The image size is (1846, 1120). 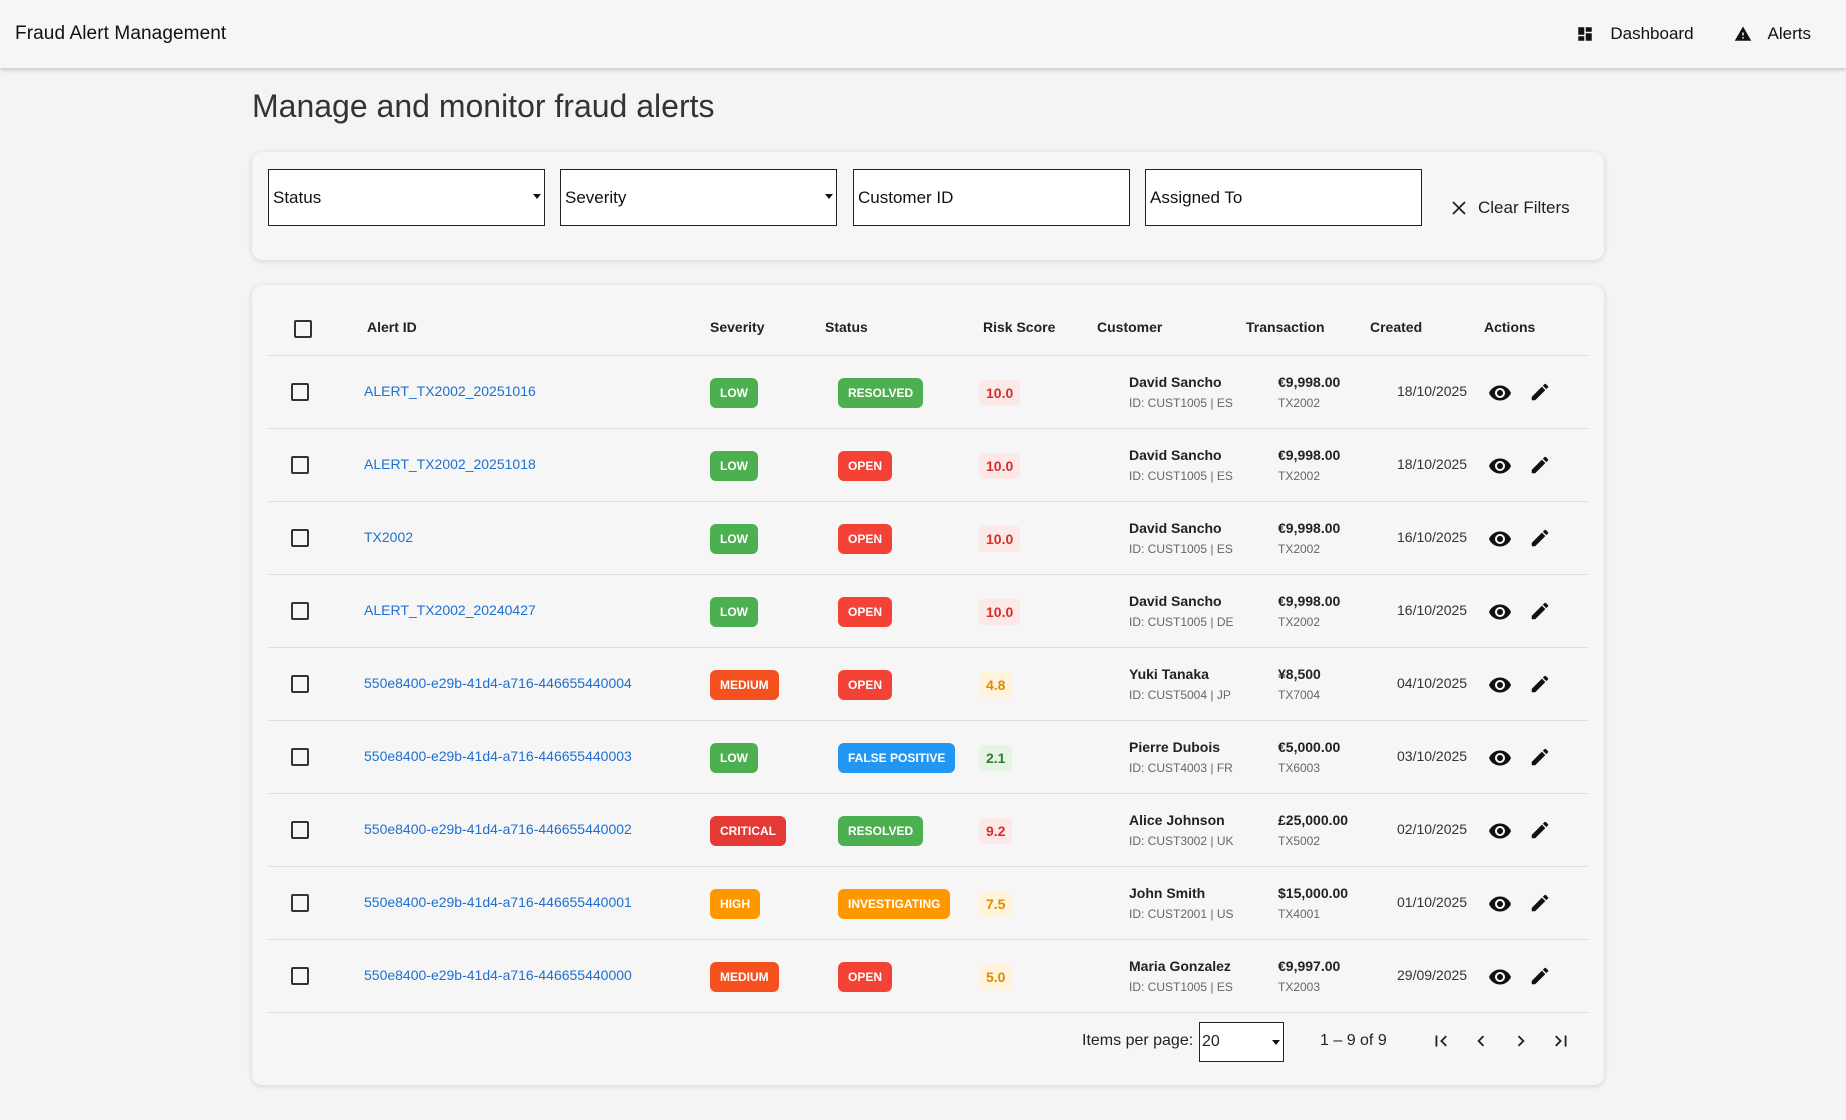 What do you see at coordinates (846, 327) in the screenshot?
I see `col-header-status: Status` at bounding box center [846, 327].